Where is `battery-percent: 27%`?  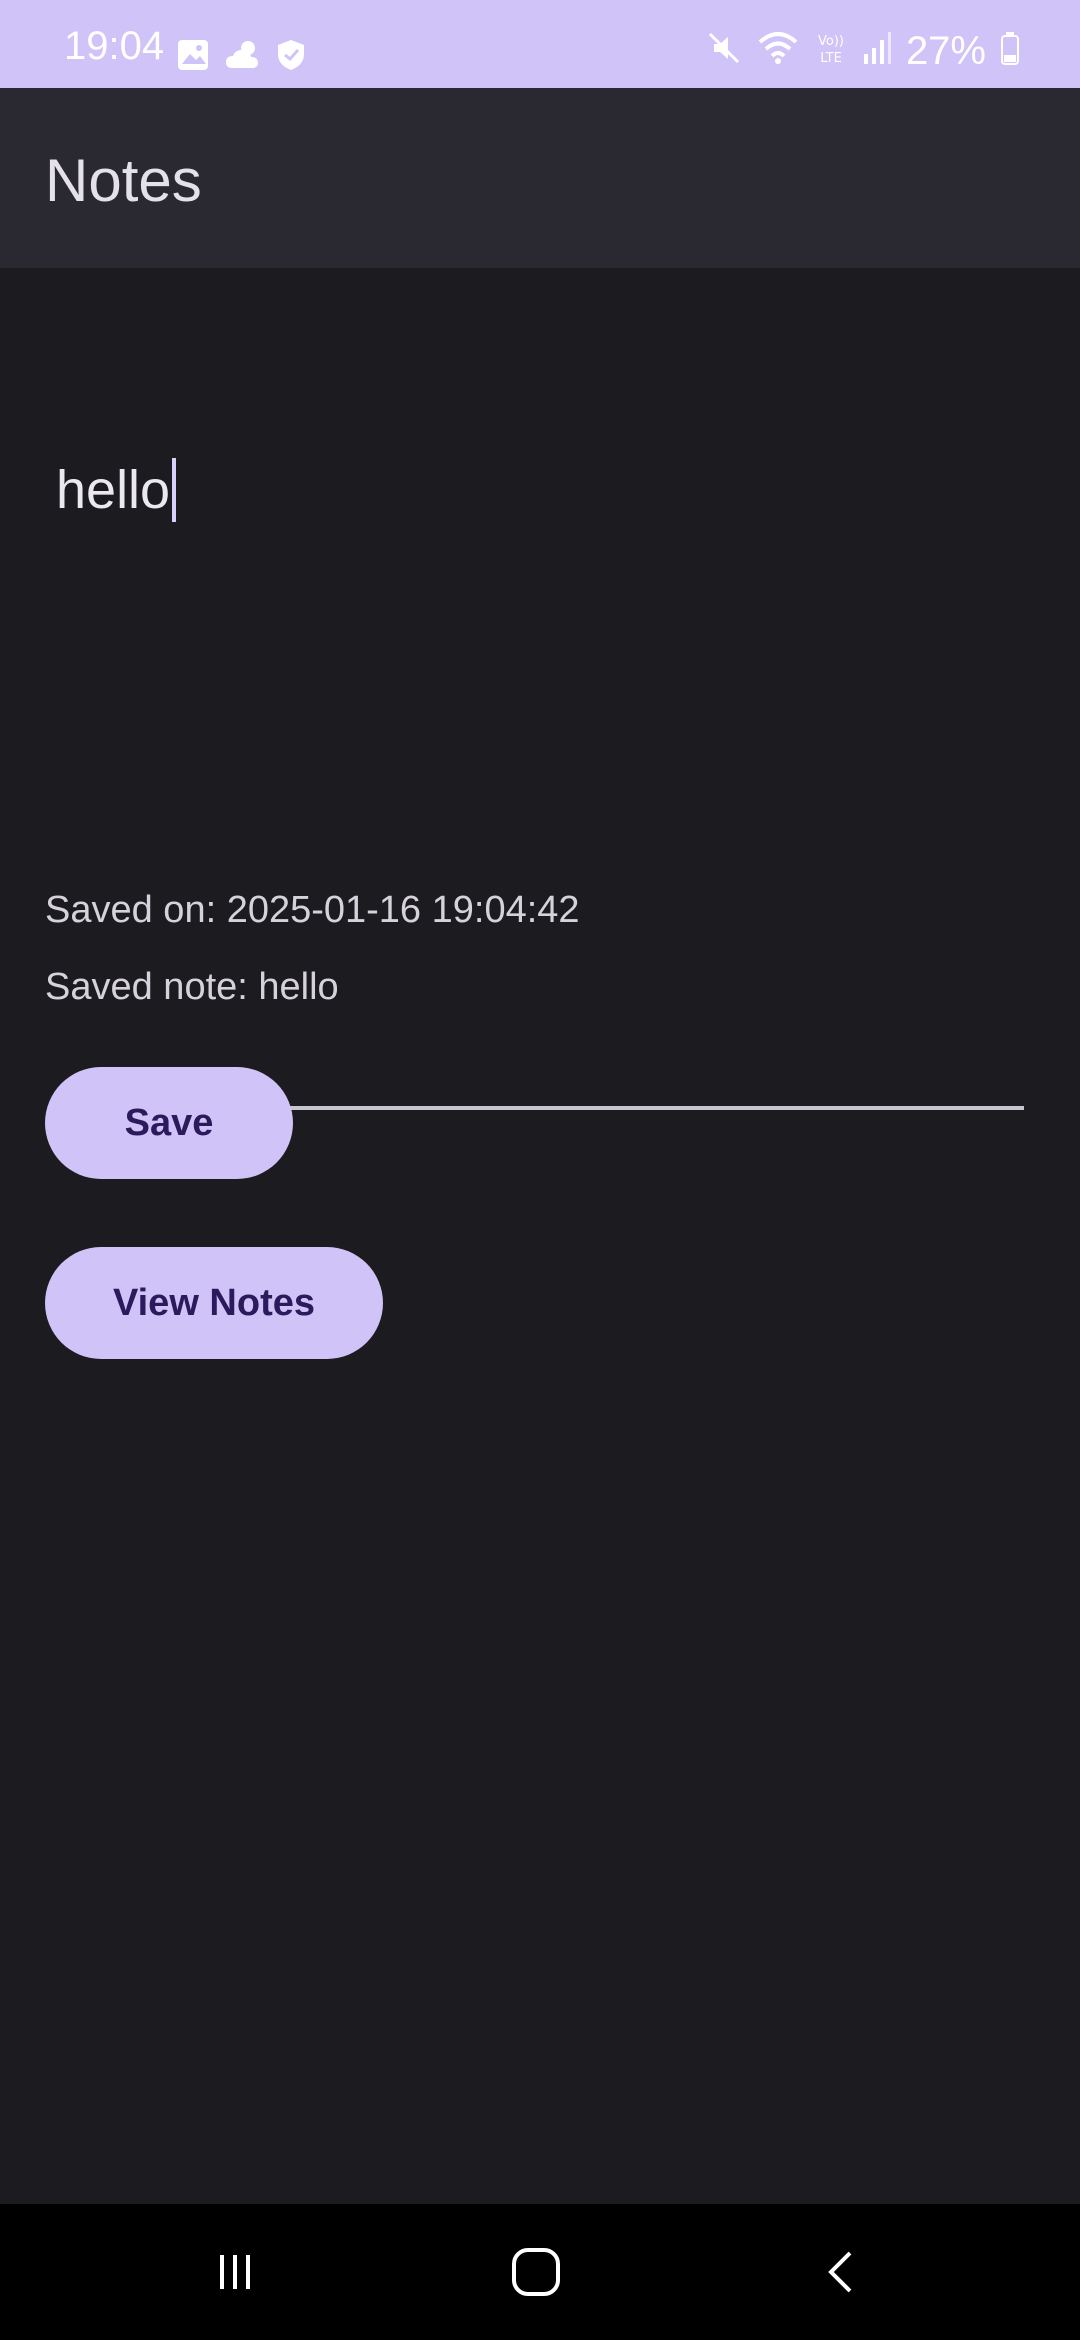 battery-percent: 27% is located at coordinates (945, 50).